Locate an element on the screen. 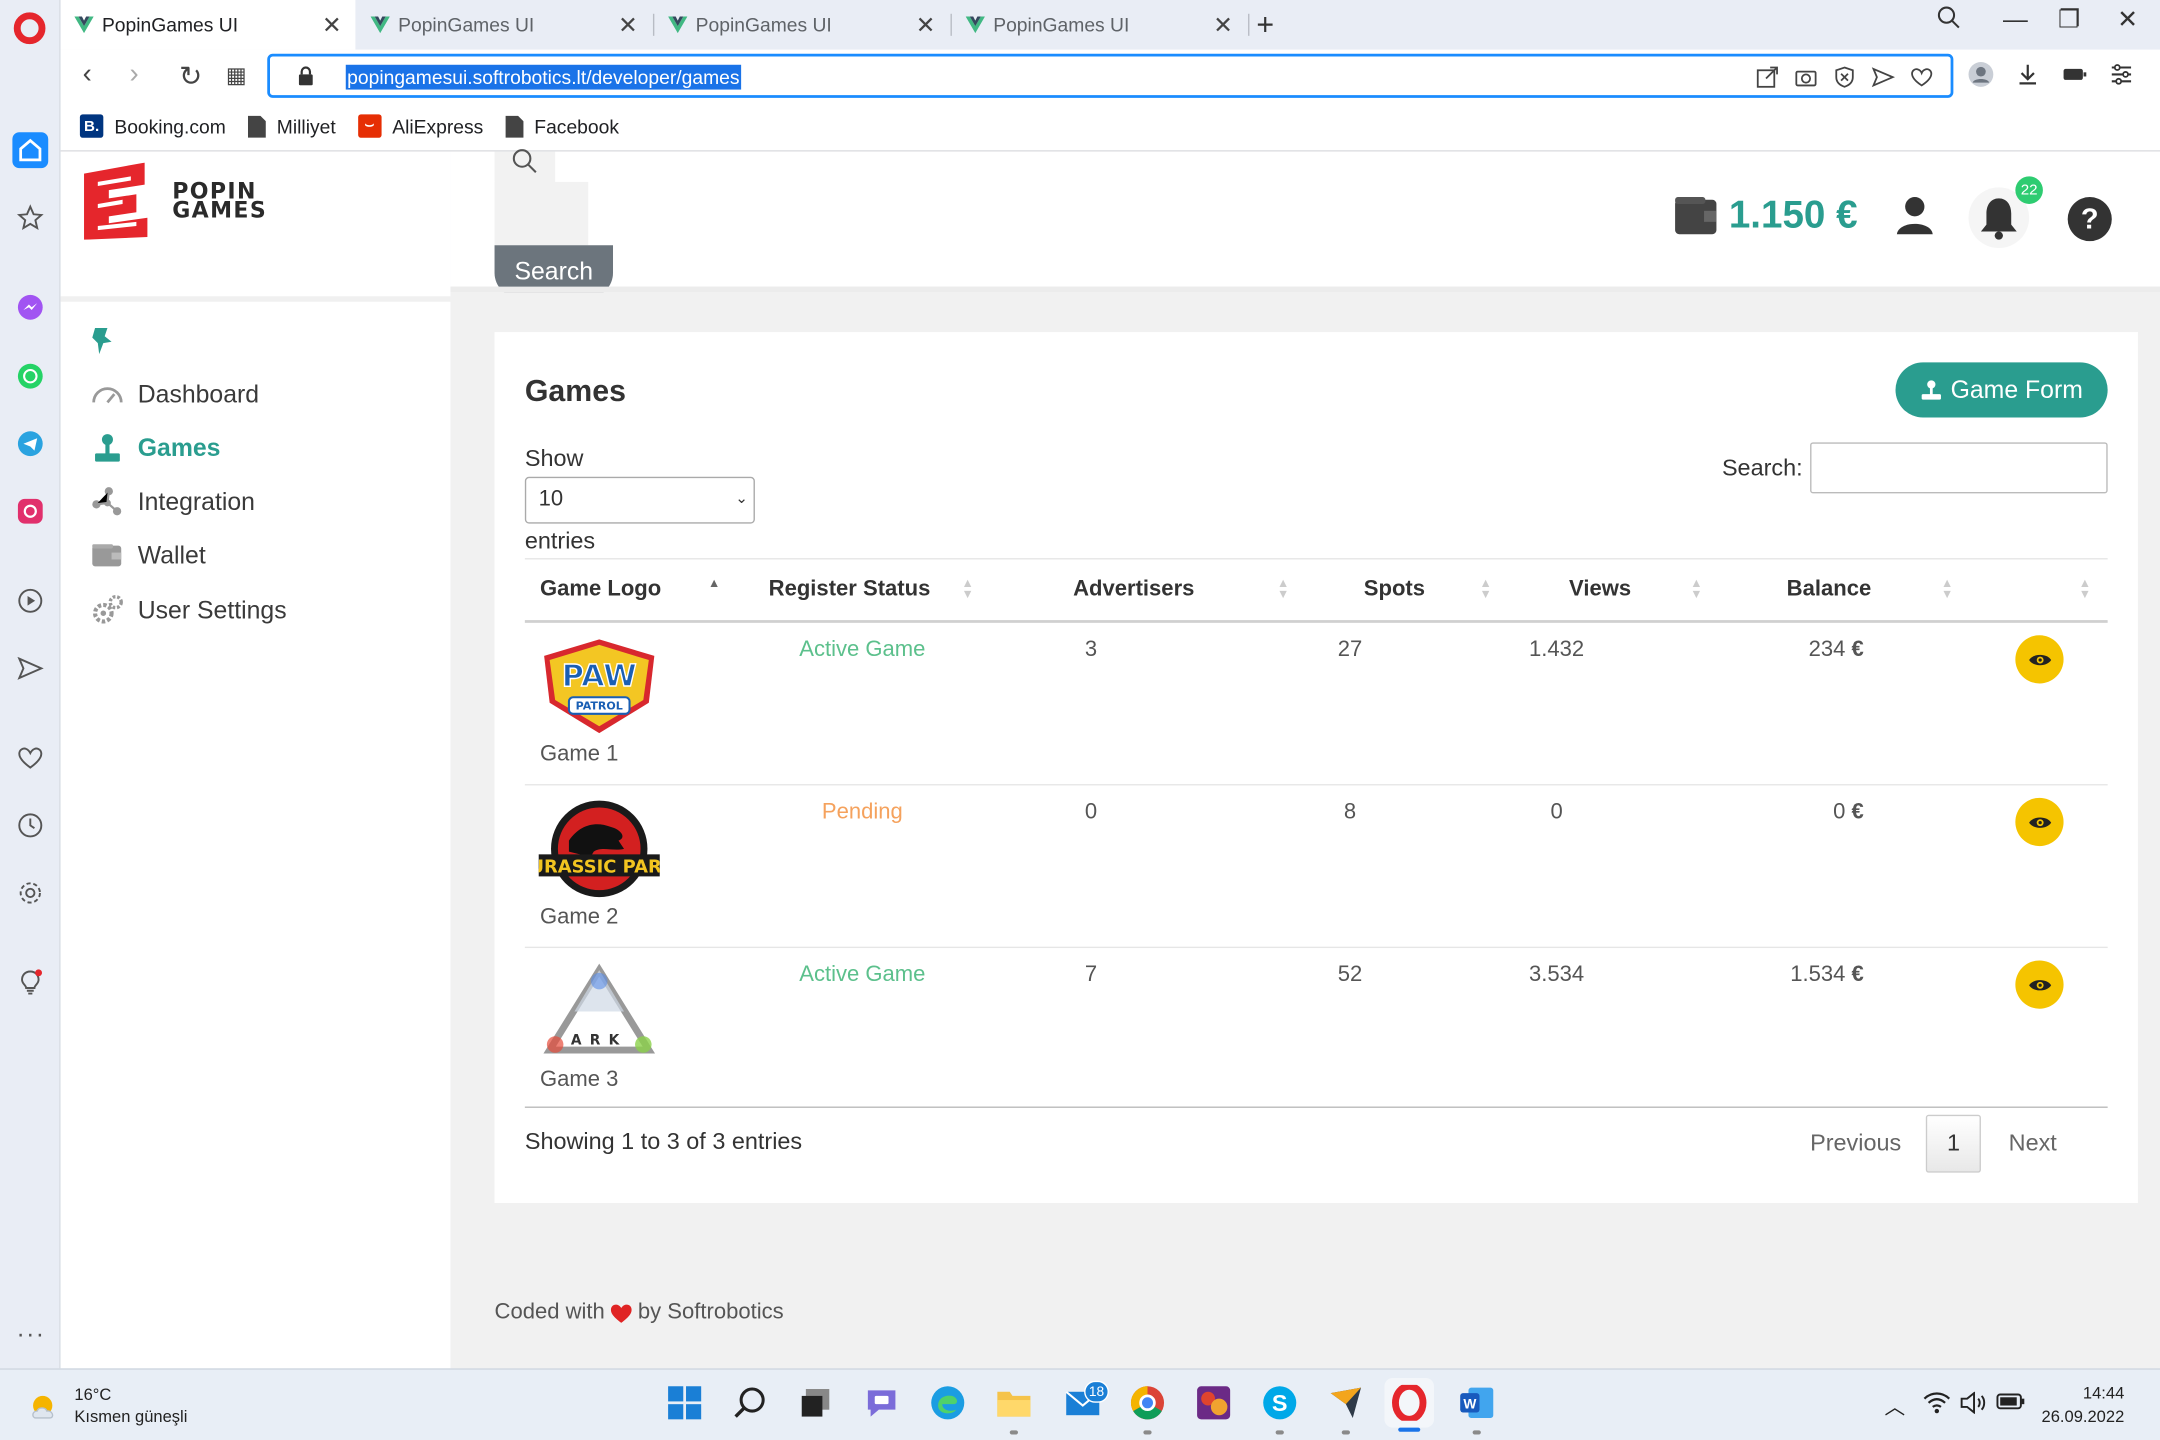 This screenshot has height=1440, width=2160. word-icon: W is located at coordinates (1476, 1402).